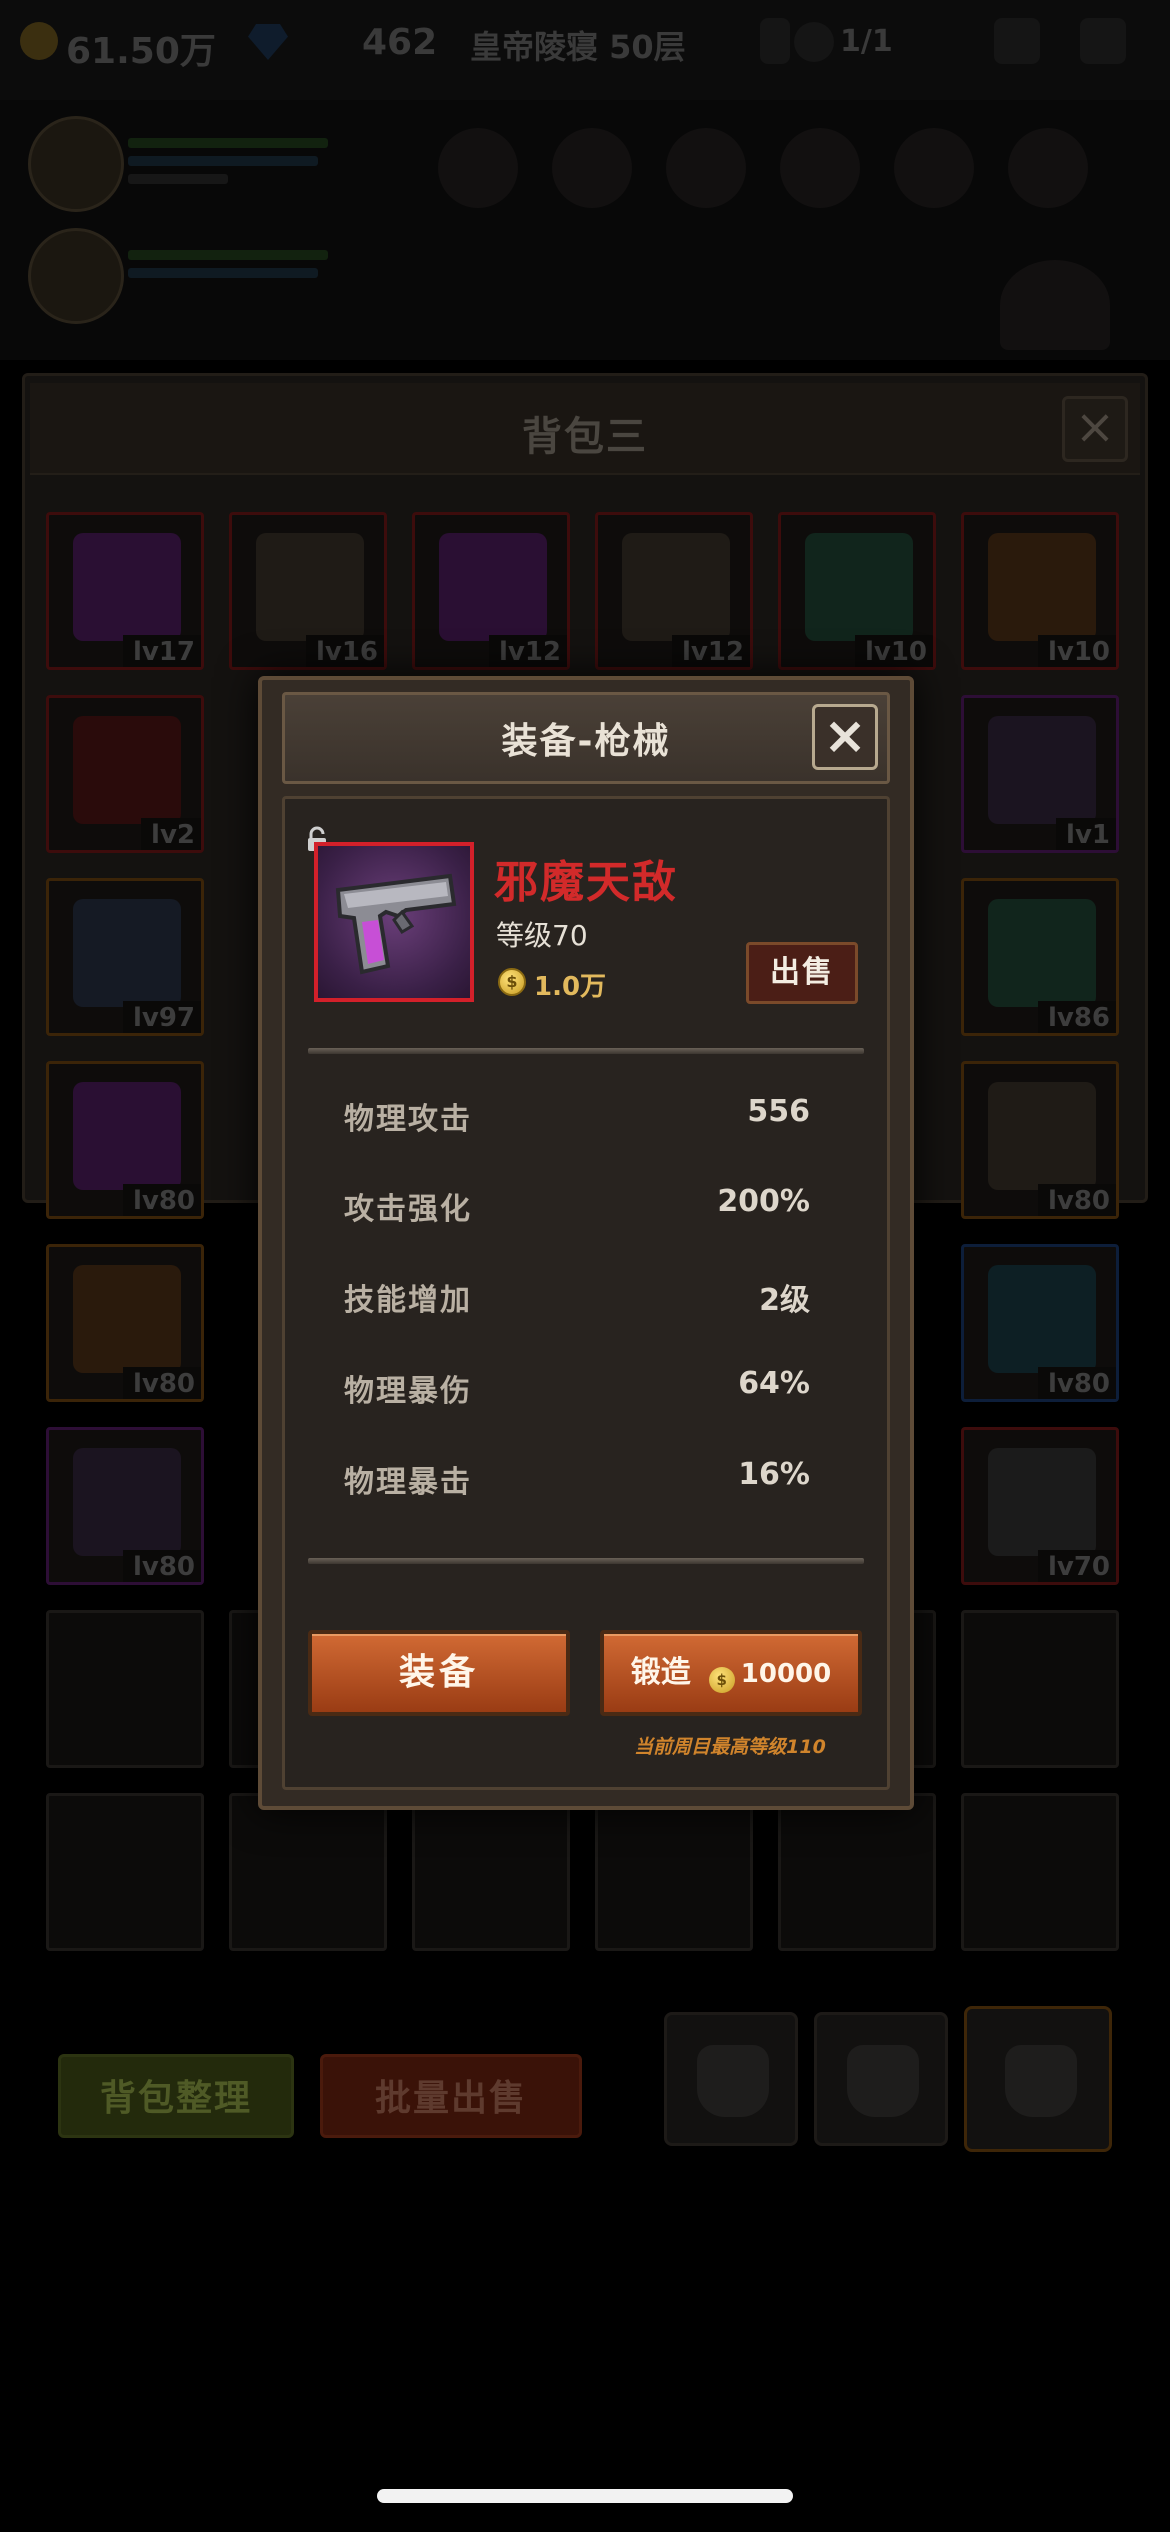  Describe the element at coordinates (141, 51) in the screenshot. I see `gold-amount: 61.50万` at that location.